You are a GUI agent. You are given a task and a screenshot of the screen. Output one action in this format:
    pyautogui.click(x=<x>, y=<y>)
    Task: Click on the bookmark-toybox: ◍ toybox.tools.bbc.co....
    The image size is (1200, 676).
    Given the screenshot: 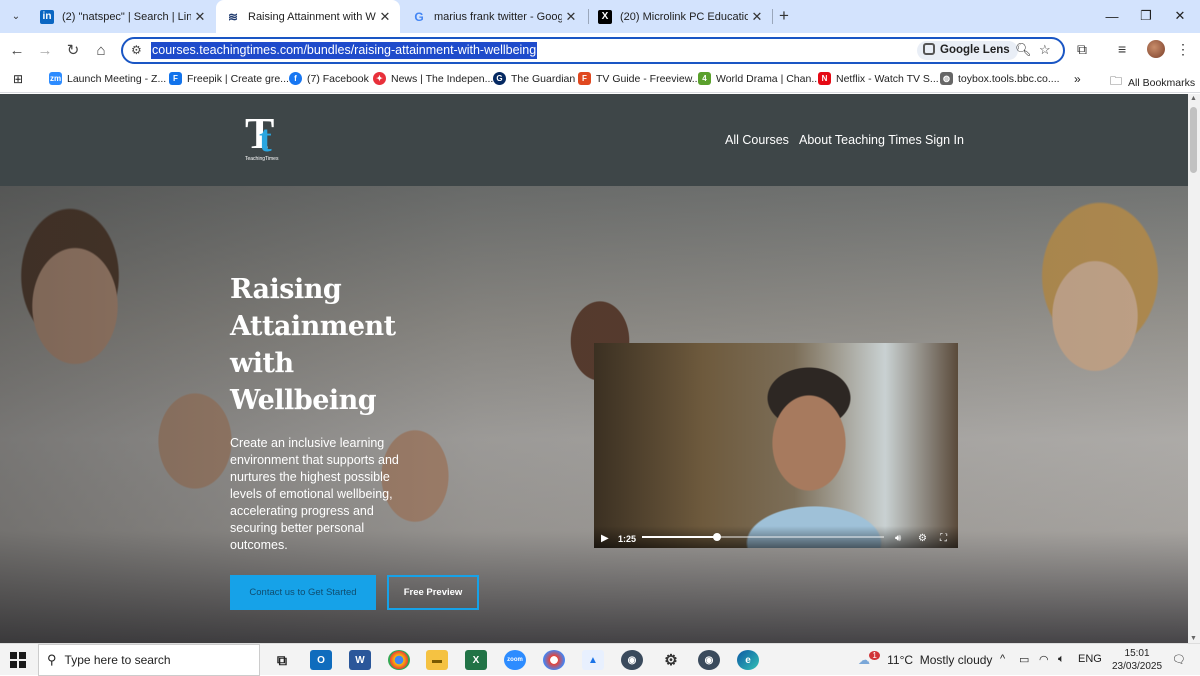 What is the action you would take?
    pyautogui.click(x=1000, y=78)
    